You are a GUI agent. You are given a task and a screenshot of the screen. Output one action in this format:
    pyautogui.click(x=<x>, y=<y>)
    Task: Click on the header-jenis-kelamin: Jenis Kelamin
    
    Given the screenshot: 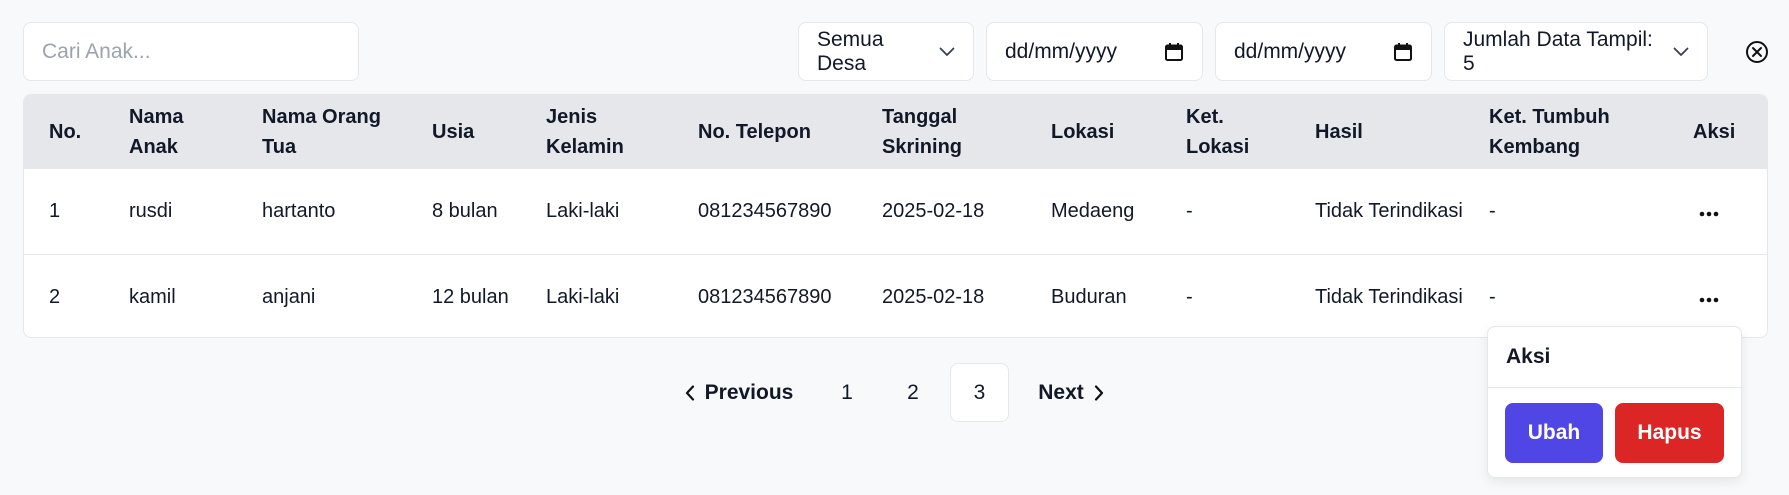 What is the action you would take?
    pyautogui.click(x=597, y=132)
    